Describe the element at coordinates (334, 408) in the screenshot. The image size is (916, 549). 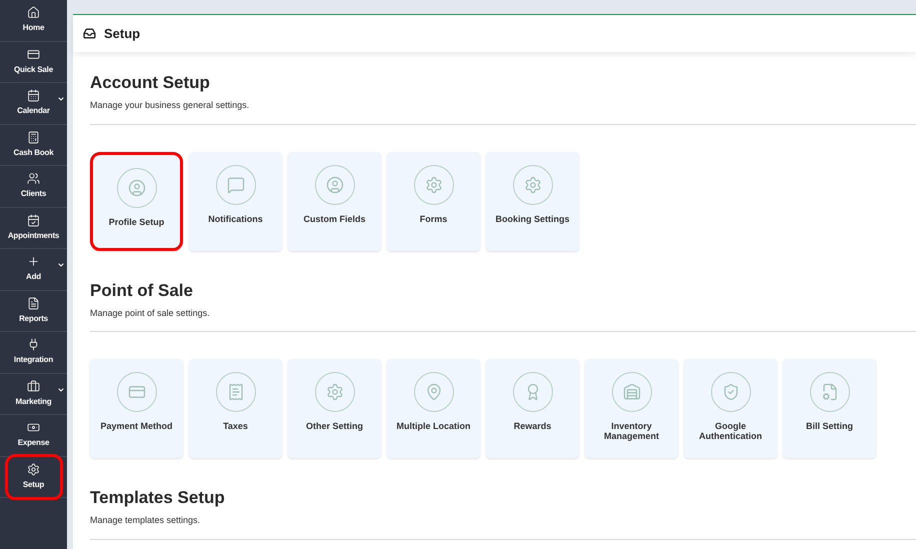
I see `setting-tile: Other Setting` at that location.